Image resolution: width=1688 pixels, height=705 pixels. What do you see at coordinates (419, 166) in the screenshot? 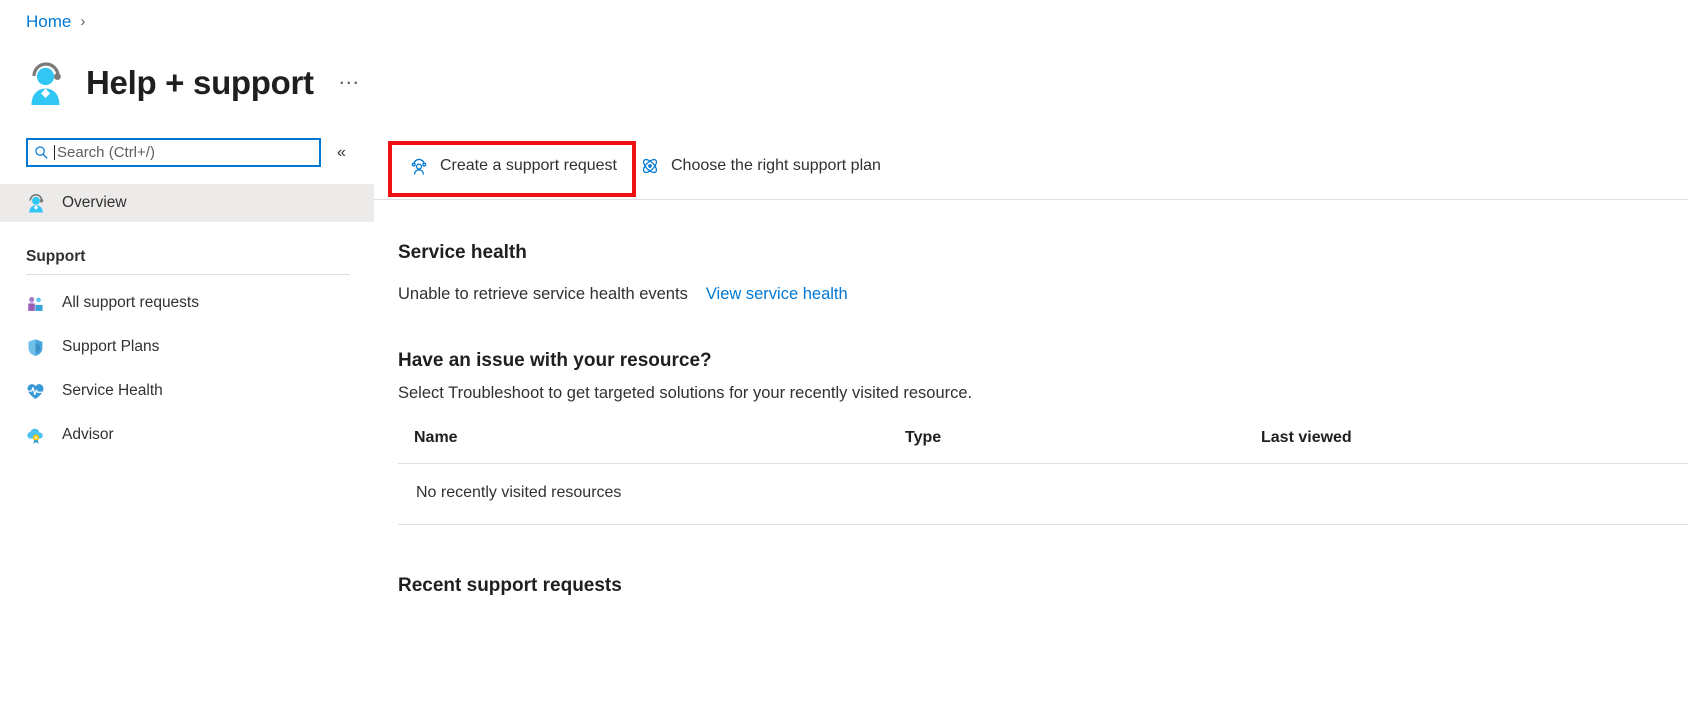
I see `create-support-request-icon` at bounding box center [419, 166].